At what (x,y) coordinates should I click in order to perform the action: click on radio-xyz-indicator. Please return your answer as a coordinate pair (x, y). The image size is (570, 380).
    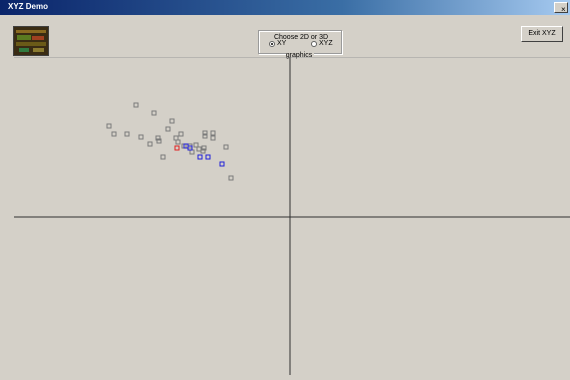
    Looking at the image, I should click on (314, 43).